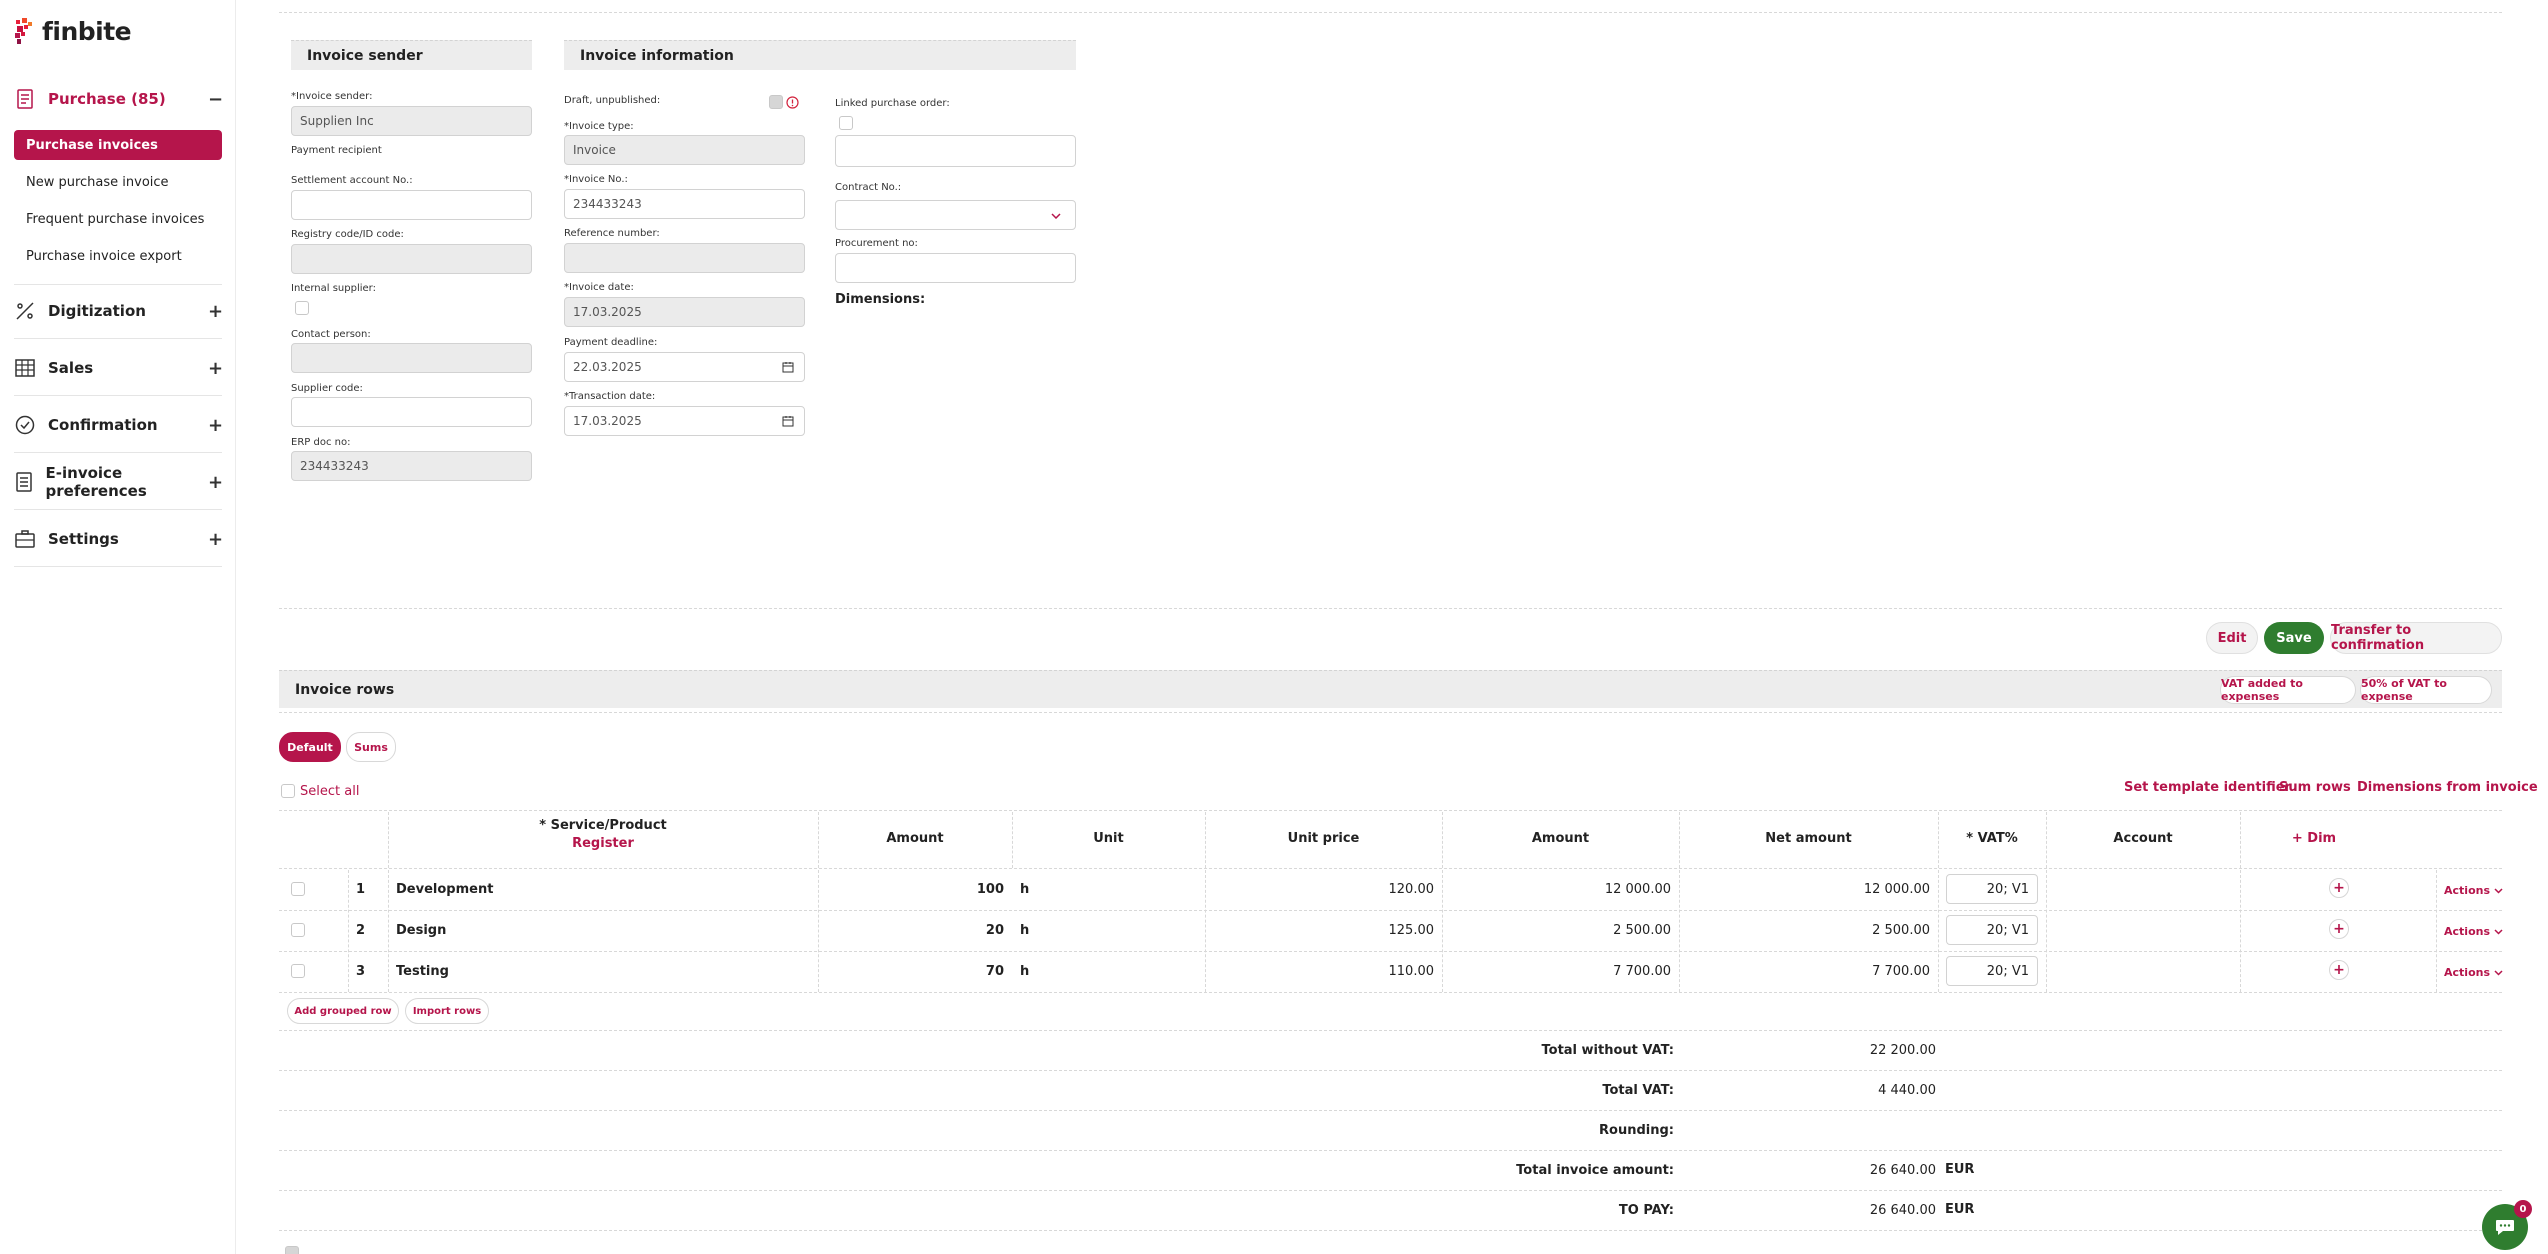 This screenshot has height=1254, width=2548. What do you see at coordinates (2288, 690) in the screenshot?
I see `vat-added-to-expenses-button: VAT added to expenses` at bounding box center [2288, 690].